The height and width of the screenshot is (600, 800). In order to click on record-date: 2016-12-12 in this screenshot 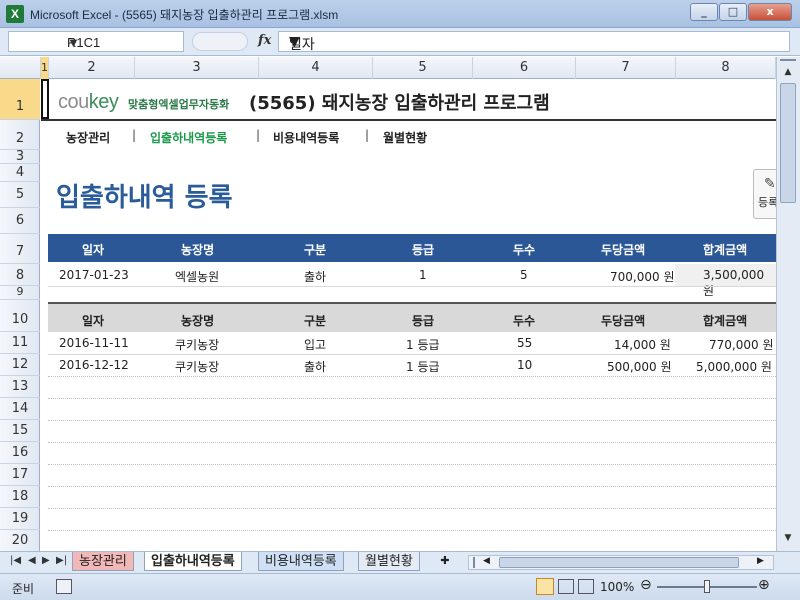, I will do `click(94, 365)`.